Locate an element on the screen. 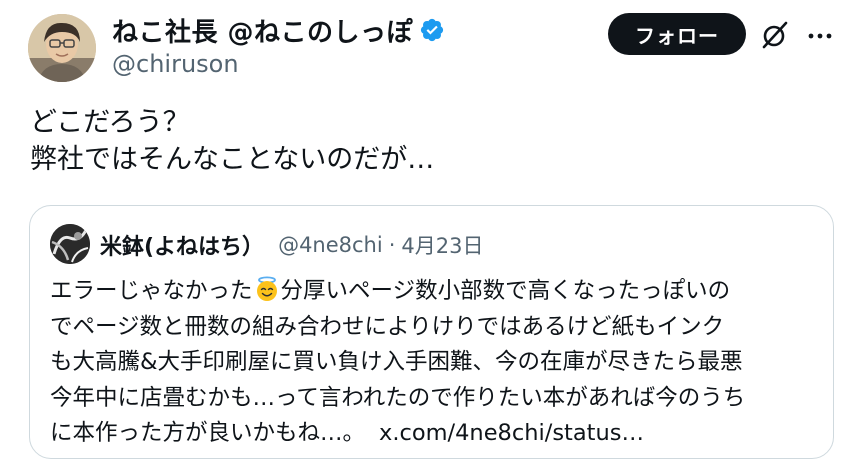 The height and width of the screenshot is (467, 864). grok-icon is located at coordinates (775, 35).